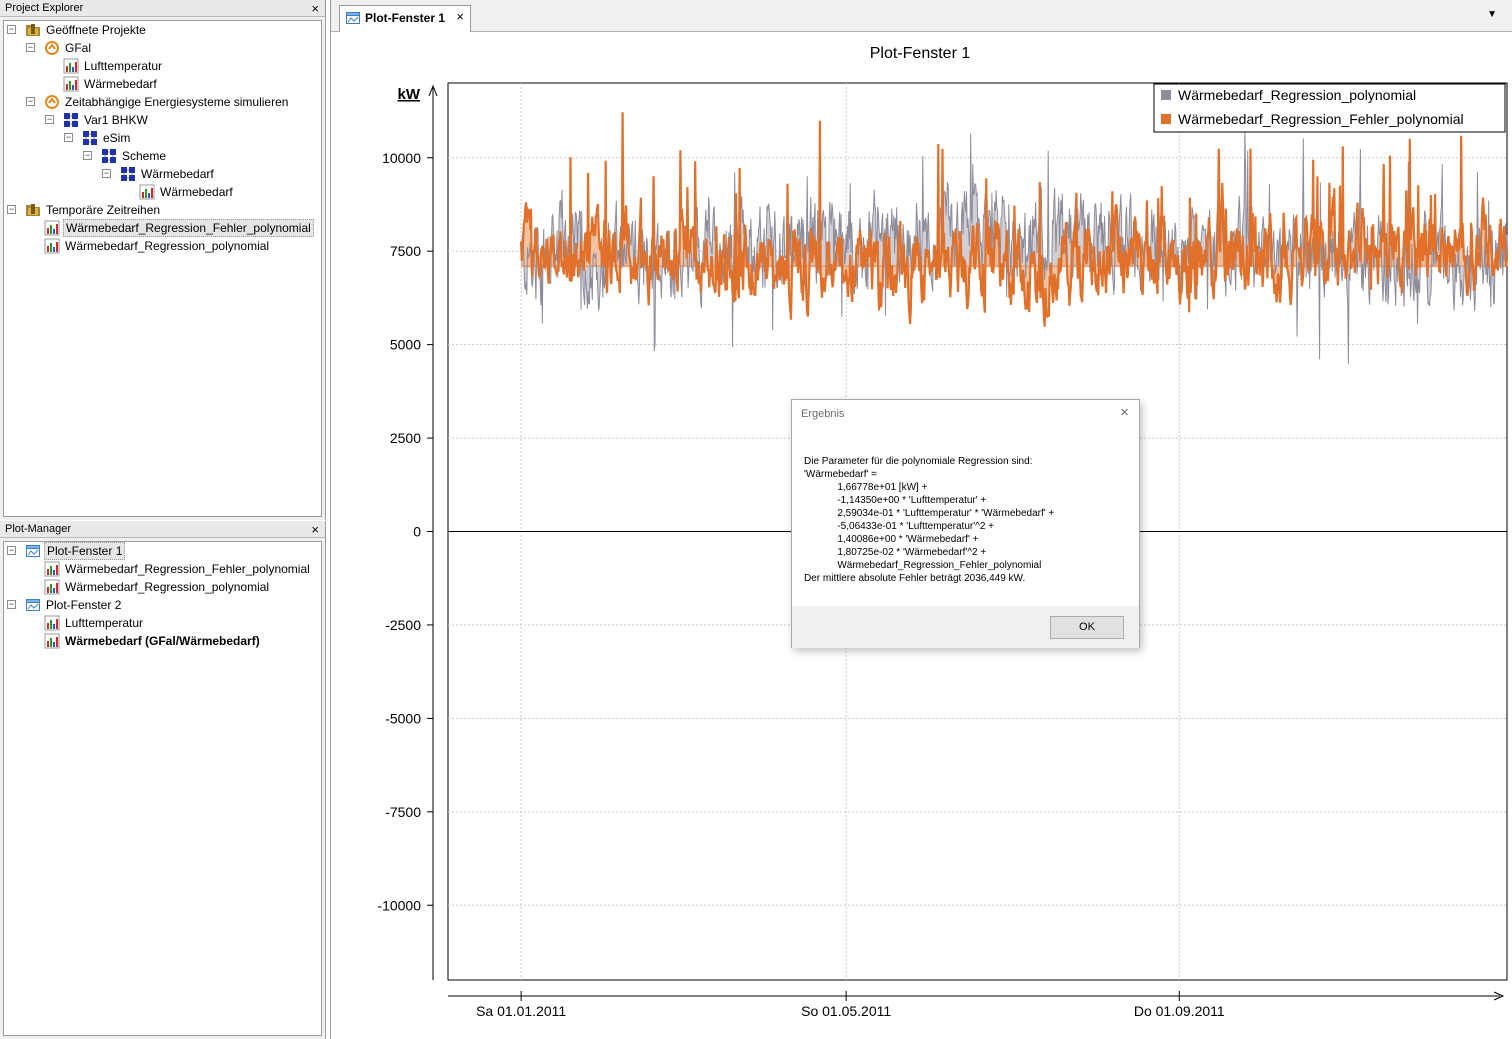 Image resolution: width=1512 pixels, height=1039 pixels. I want to click on dialog-text-line: 'Wärmebedarf' =, so click(841, 474).